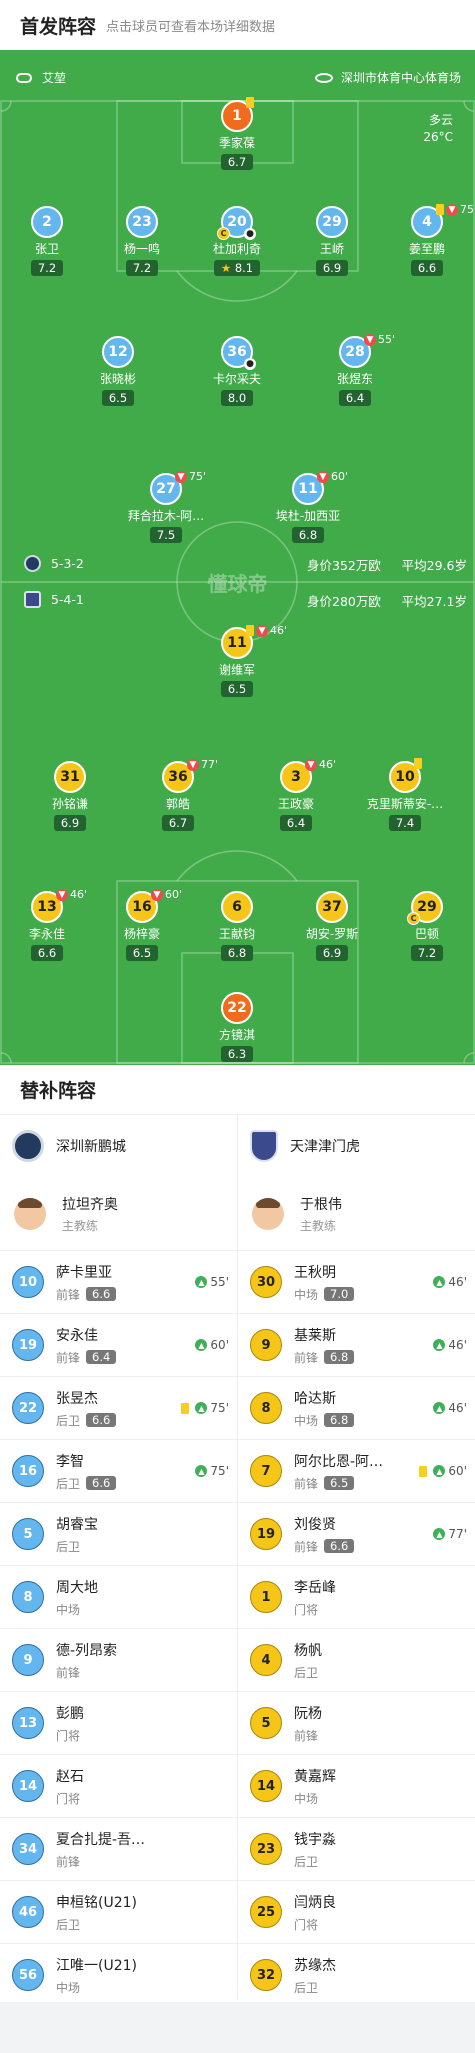 This screenshot has height=2053, width=475. Describe the element at coordinates (70, 1786) in the screenshot. I see `sub-info: 赵石 门将` at that location.